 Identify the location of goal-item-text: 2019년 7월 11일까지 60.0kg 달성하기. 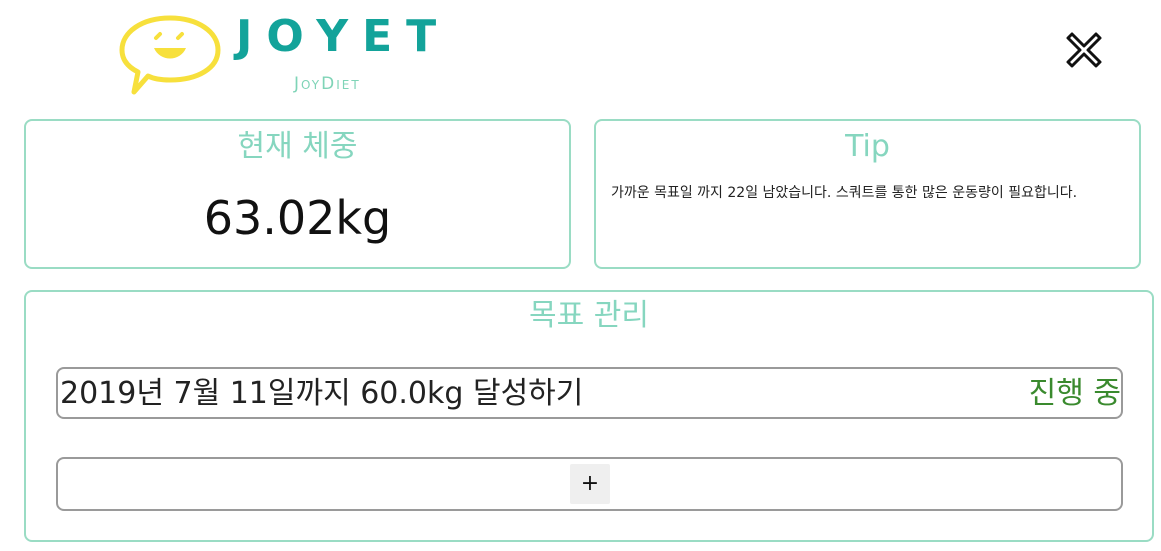
(322, 393).